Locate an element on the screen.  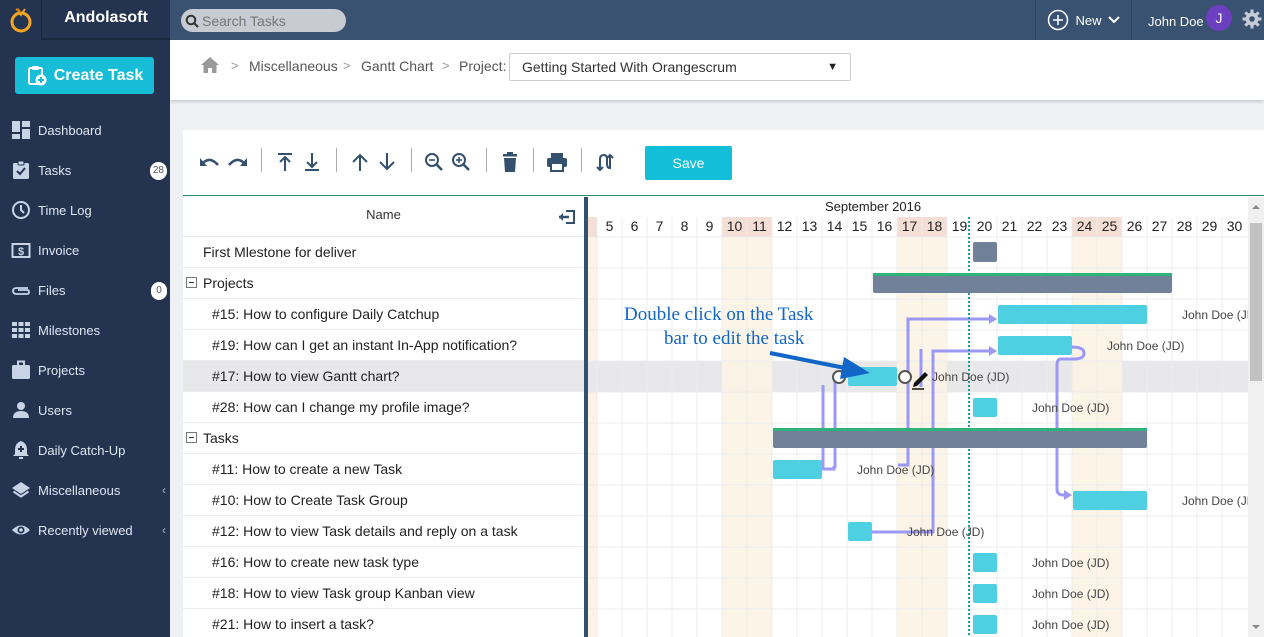
sidebar-item-dashboard: Dashboard is located at coordinates (85, 130).